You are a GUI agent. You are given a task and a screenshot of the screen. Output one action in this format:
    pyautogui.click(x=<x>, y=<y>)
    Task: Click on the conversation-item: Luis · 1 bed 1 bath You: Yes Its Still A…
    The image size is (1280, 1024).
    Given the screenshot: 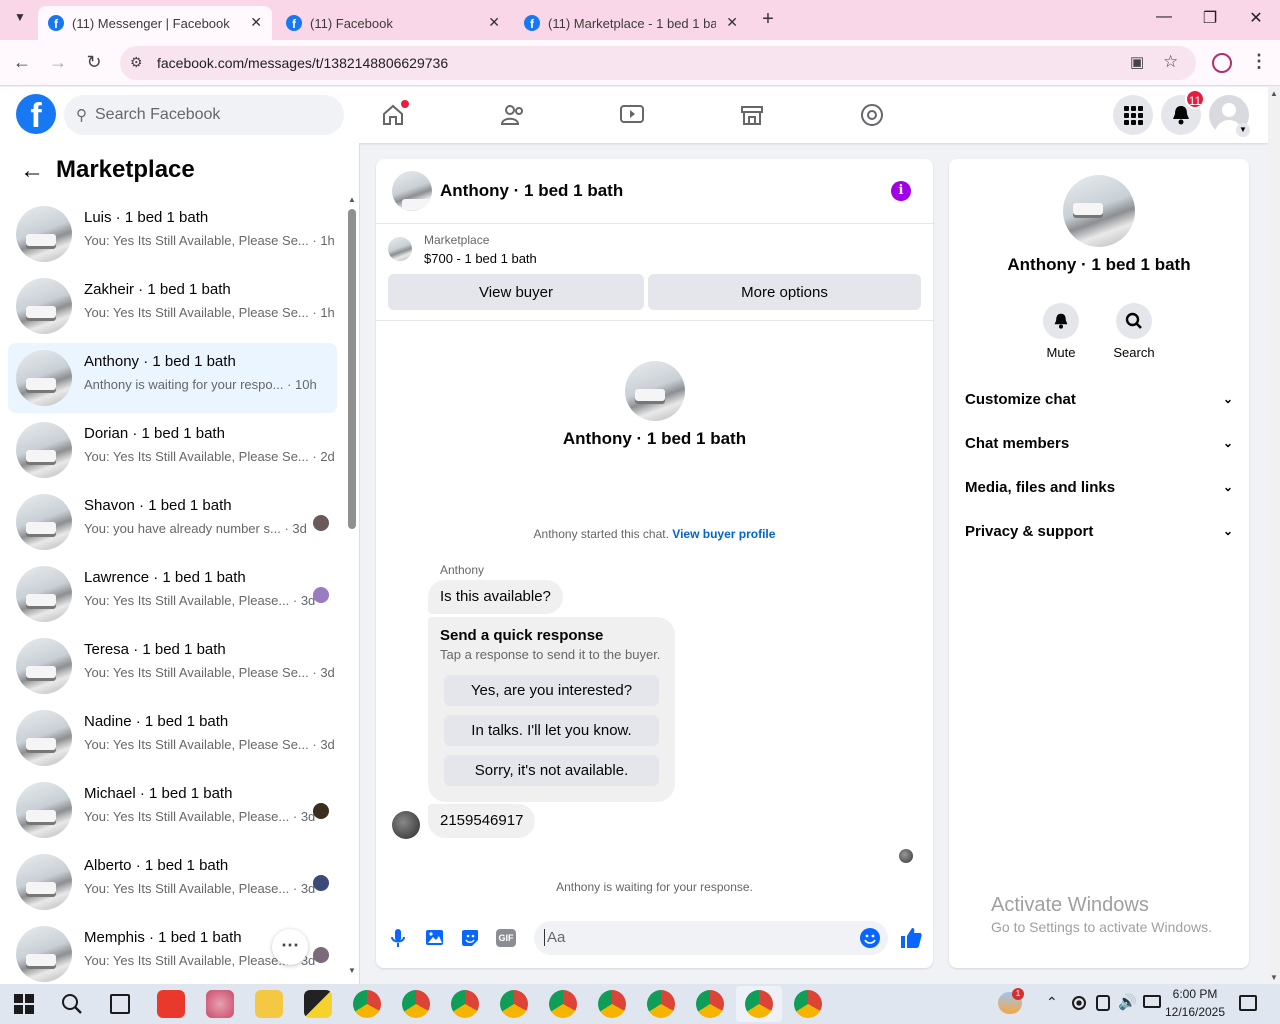 What is the action you would take?
    pyautogui.click(x=172, y=234)
    